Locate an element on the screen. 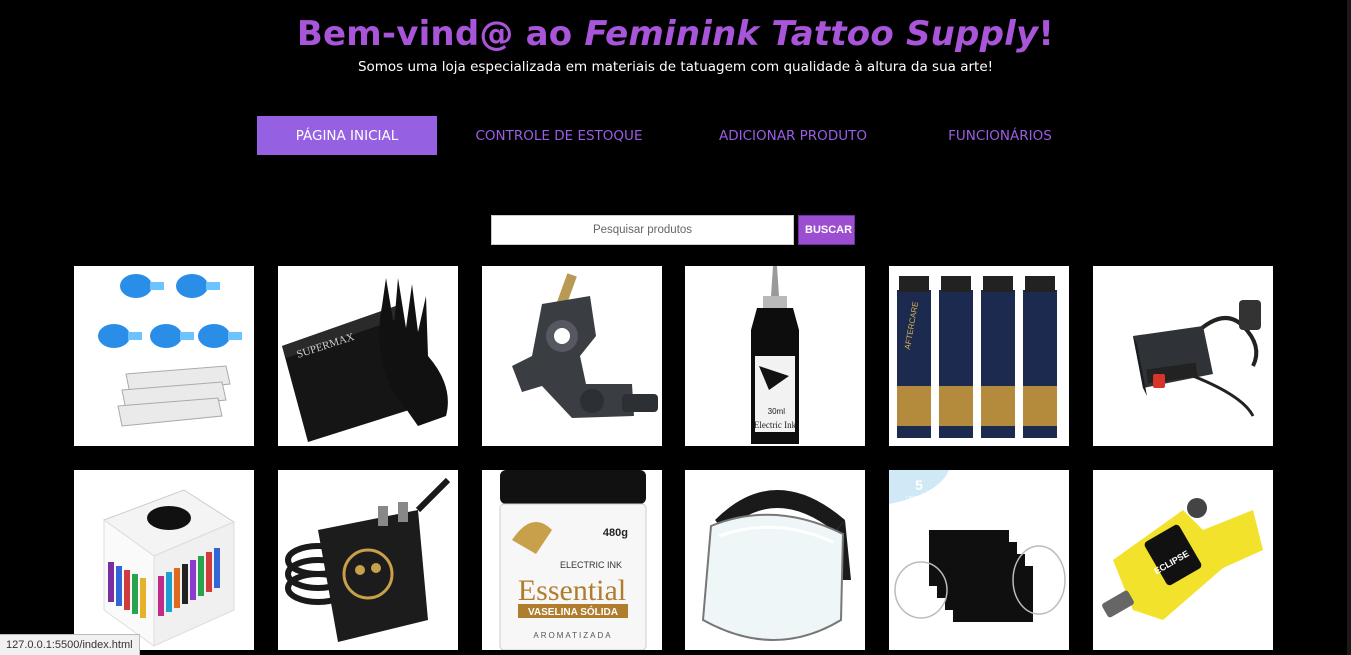  masks-count-badge: 5 is located at coordinates (919, 485).